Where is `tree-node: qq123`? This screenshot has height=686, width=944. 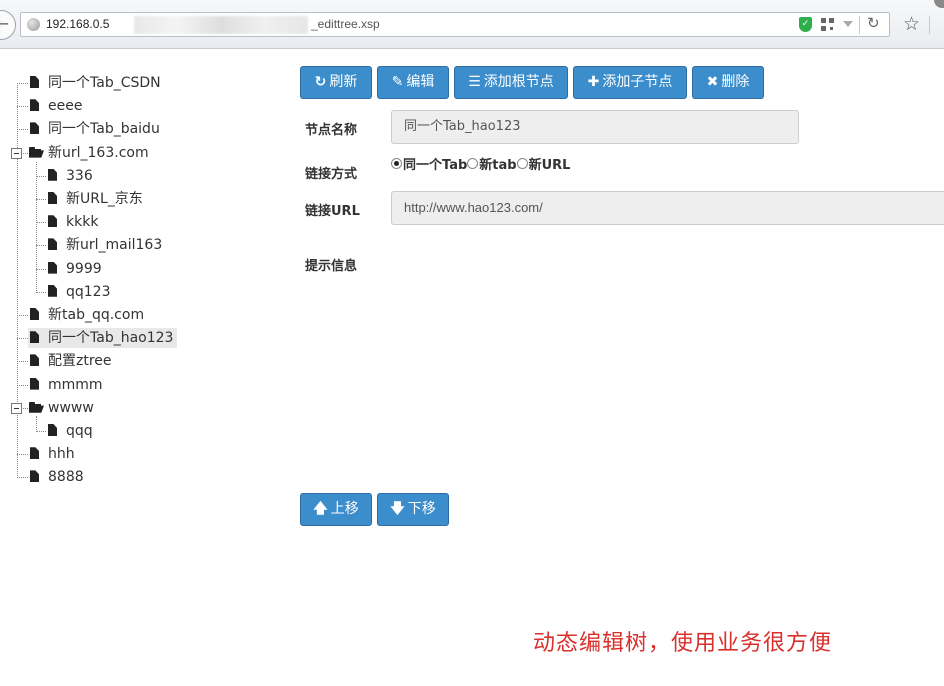 tree-node: qq123 is located at coordinates (80, 292).